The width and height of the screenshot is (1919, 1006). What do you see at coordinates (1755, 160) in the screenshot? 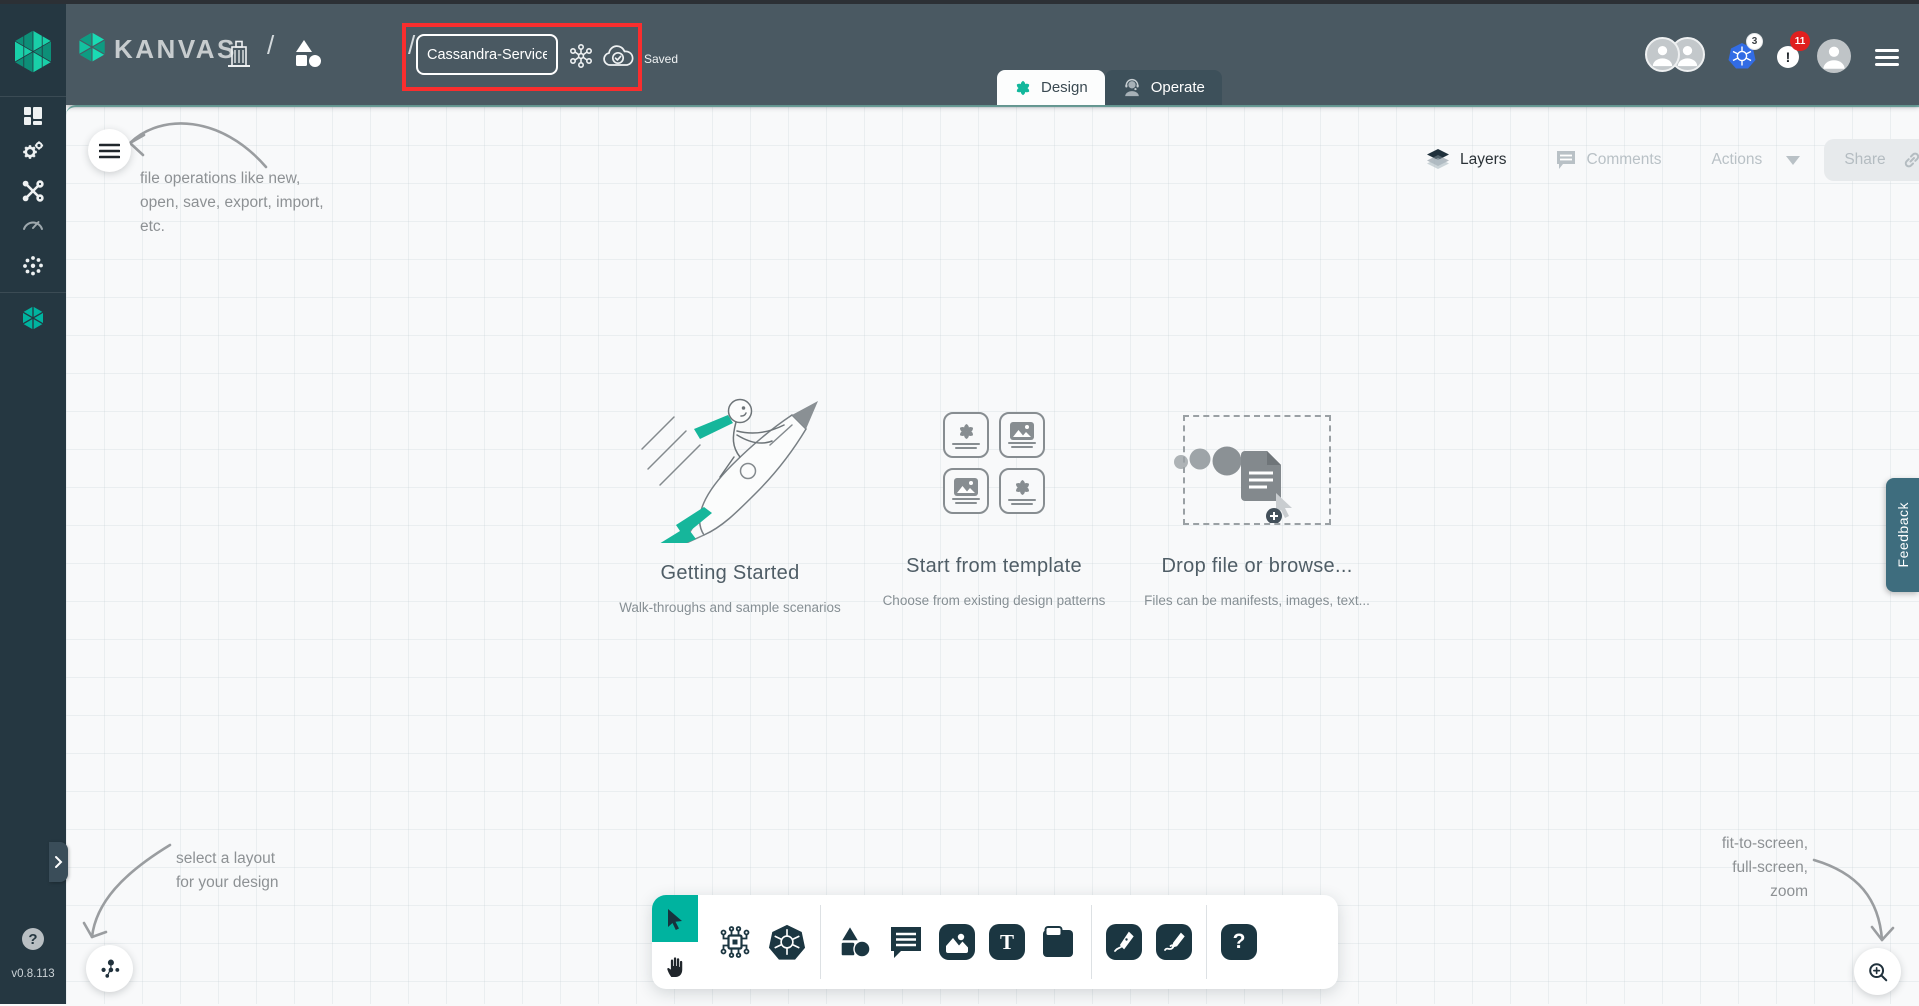
I see `actions-dropdown: Actions` at bounding box center [1755, 160].